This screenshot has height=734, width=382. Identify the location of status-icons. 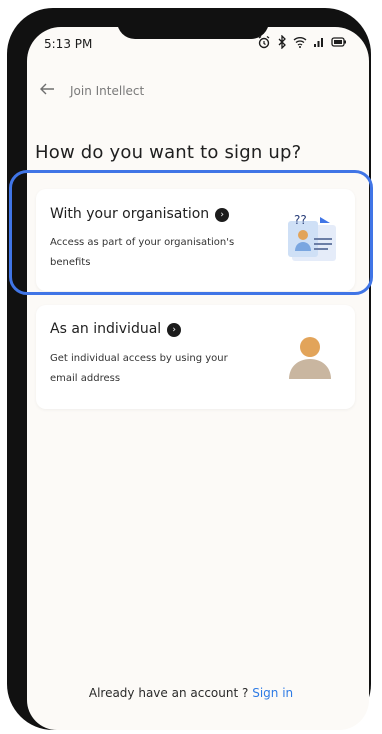
(302, 42).